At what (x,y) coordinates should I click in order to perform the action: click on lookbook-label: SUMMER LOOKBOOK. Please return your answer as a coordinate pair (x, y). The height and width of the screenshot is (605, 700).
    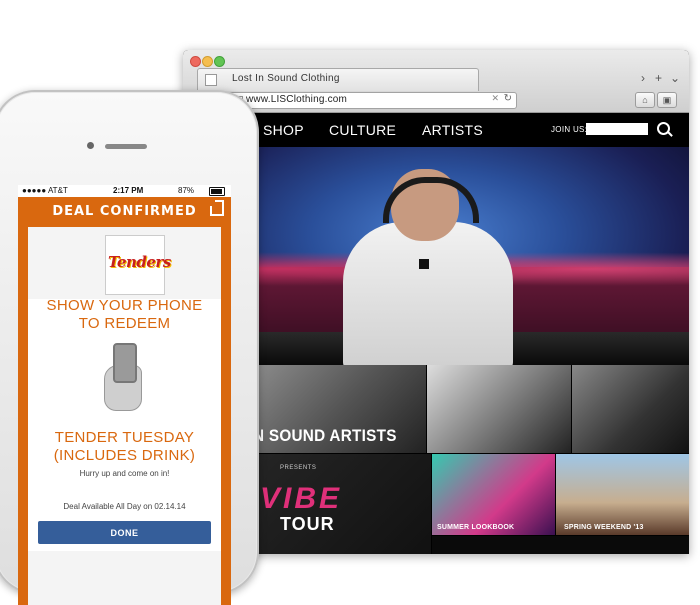
    Looking at the image, I should click on (476, 527).